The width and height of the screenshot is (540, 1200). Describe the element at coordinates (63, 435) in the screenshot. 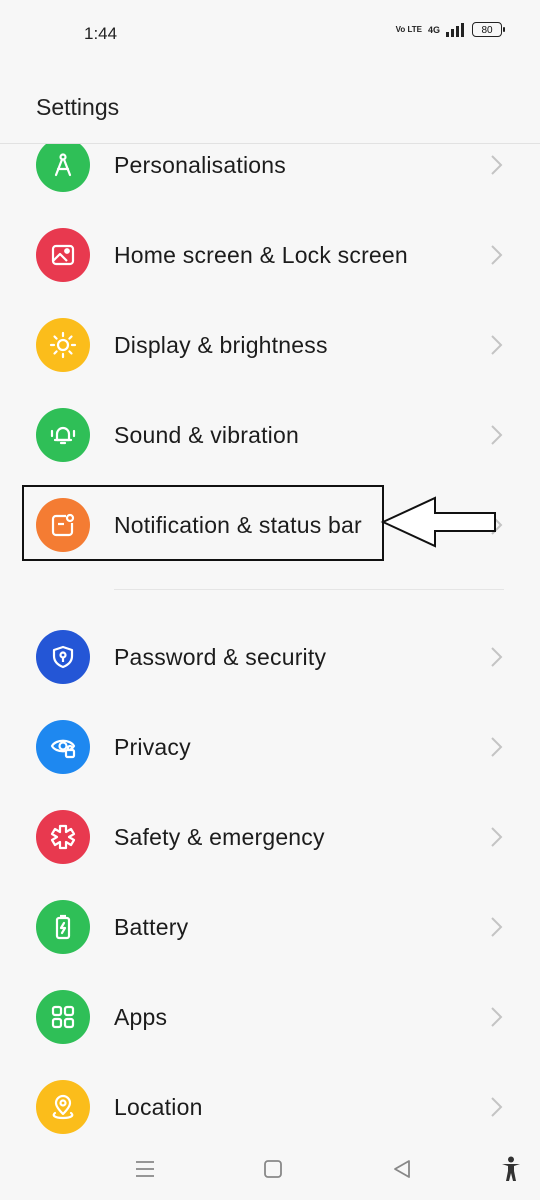

I see `bell-icon` at that location.